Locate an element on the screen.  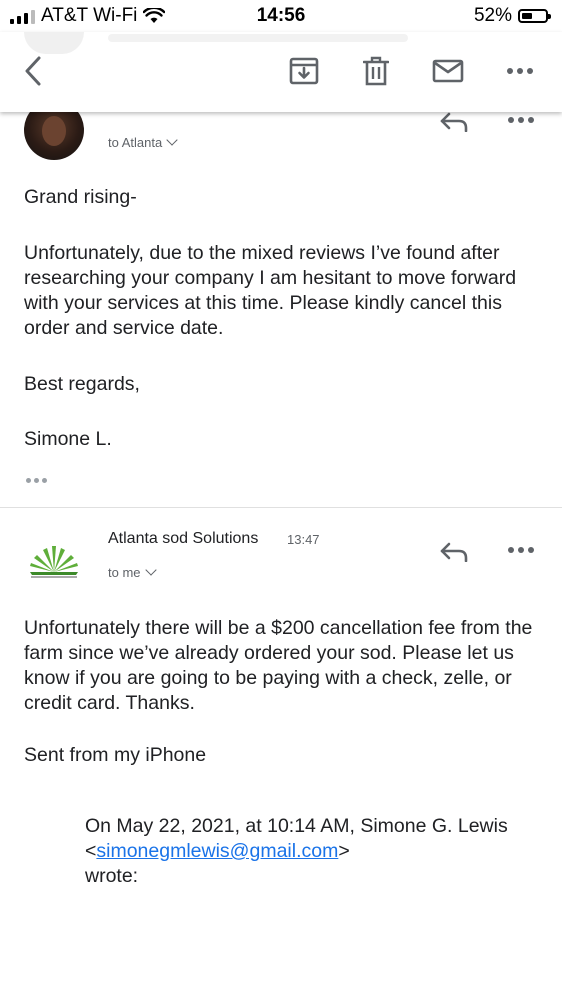
sender-name: Atlanta sod Solutions is located at coordinates (183, 538).